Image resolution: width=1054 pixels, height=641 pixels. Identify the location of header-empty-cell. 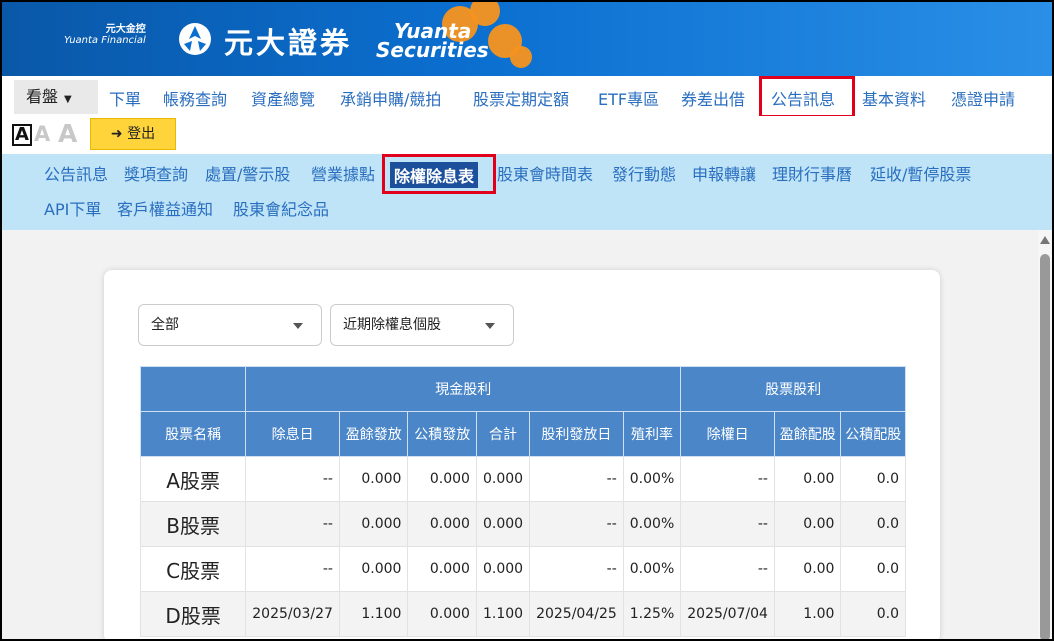
(193, 389).